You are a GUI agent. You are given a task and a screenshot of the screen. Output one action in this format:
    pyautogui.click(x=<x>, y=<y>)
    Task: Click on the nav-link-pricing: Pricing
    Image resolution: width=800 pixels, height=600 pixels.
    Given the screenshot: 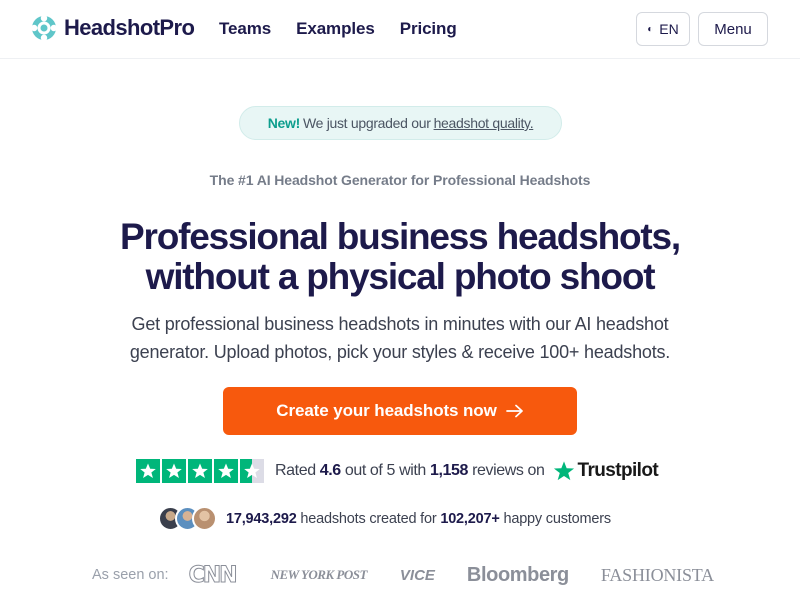 What is the action you would take?
    pyautogui.click(x=428, y=29)
    